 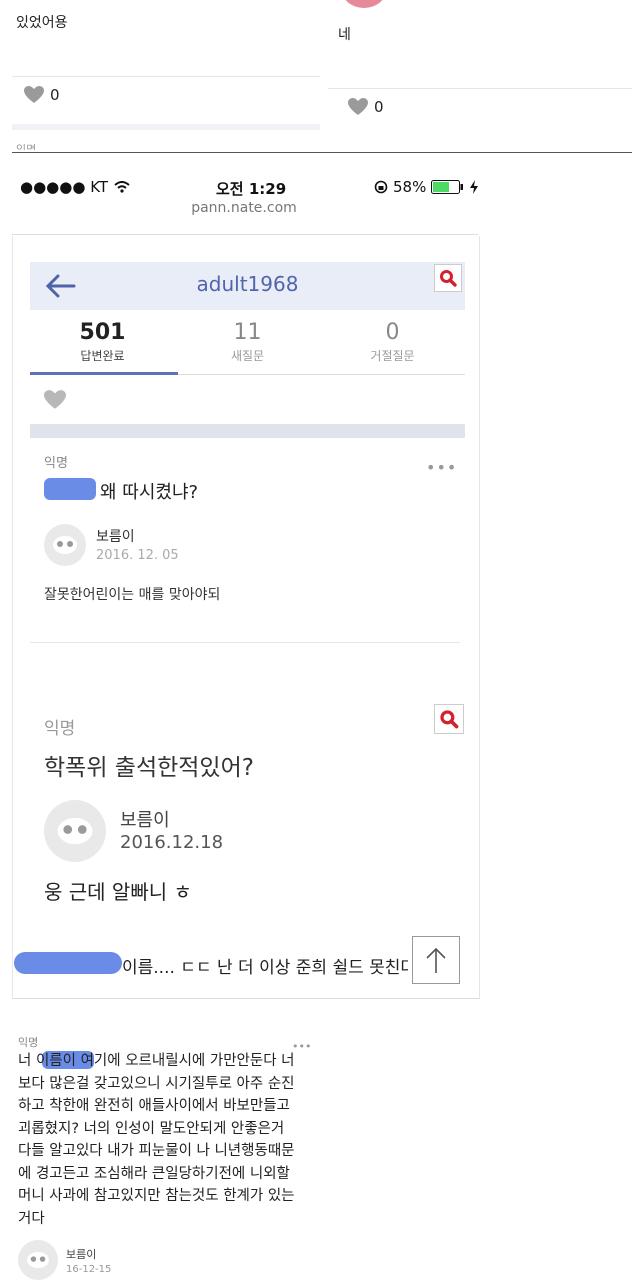 What do you see at coordinates (441, 467) in the screenshot?
I see `more-icon: •••` at bounding box center [441, 467].